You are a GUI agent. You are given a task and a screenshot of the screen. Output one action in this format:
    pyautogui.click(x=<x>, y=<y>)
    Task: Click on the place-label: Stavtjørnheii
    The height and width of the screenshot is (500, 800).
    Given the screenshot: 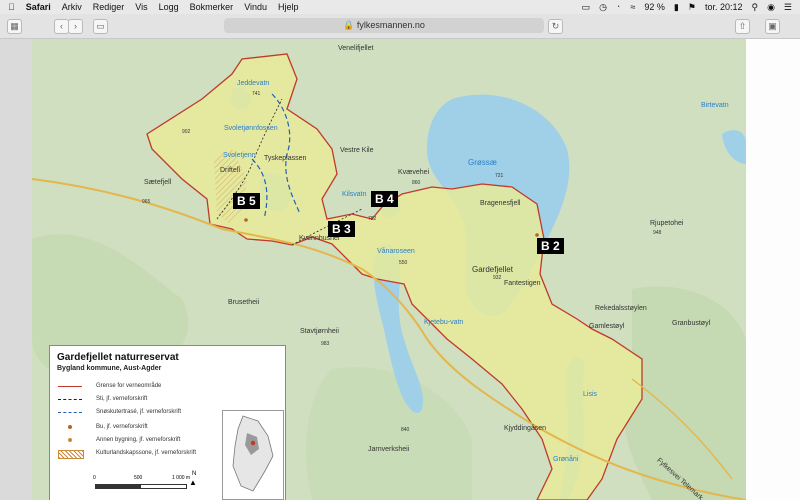 What is the action you would take?
    pyautogui.click(x=319, y=331)
    